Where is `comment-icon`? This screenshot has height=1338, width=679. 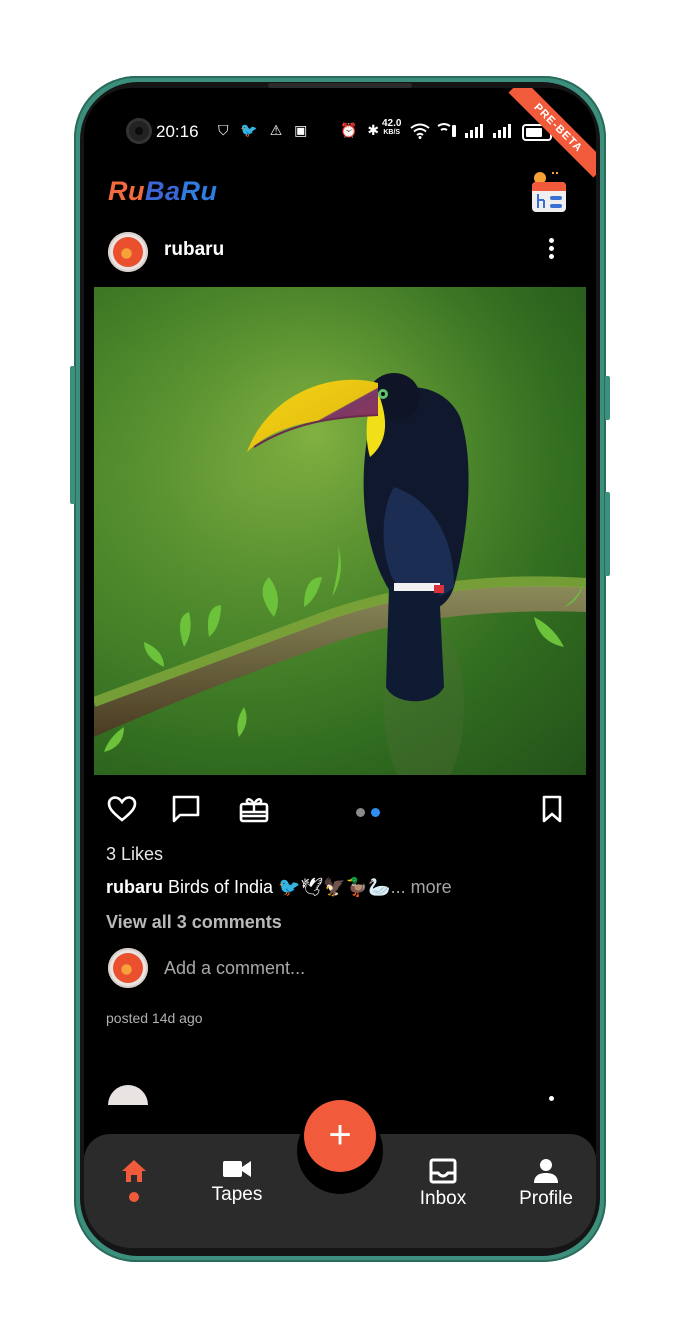 comment-icon is located at coordinates (186, 809).